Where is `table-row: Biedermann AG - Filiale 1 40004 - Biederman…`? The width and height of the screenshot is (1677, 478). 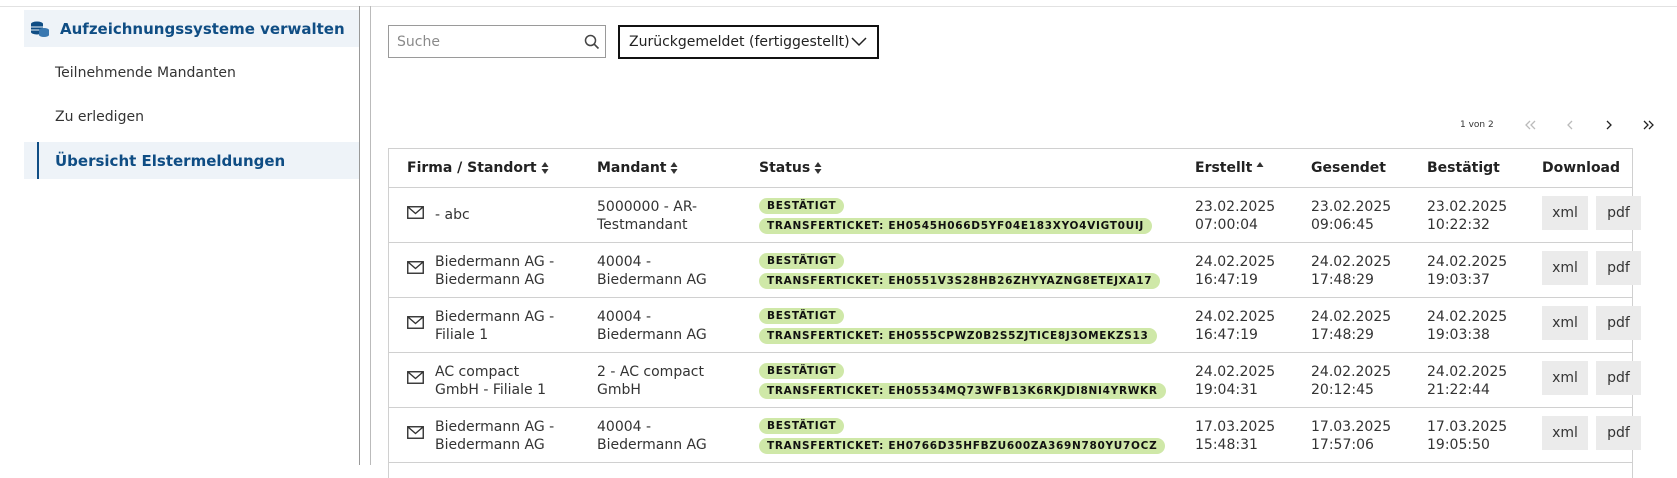
table-row: Biedermann AG - Filiale 1 40004 - Biederman… is located at coordinates (1015, 325).